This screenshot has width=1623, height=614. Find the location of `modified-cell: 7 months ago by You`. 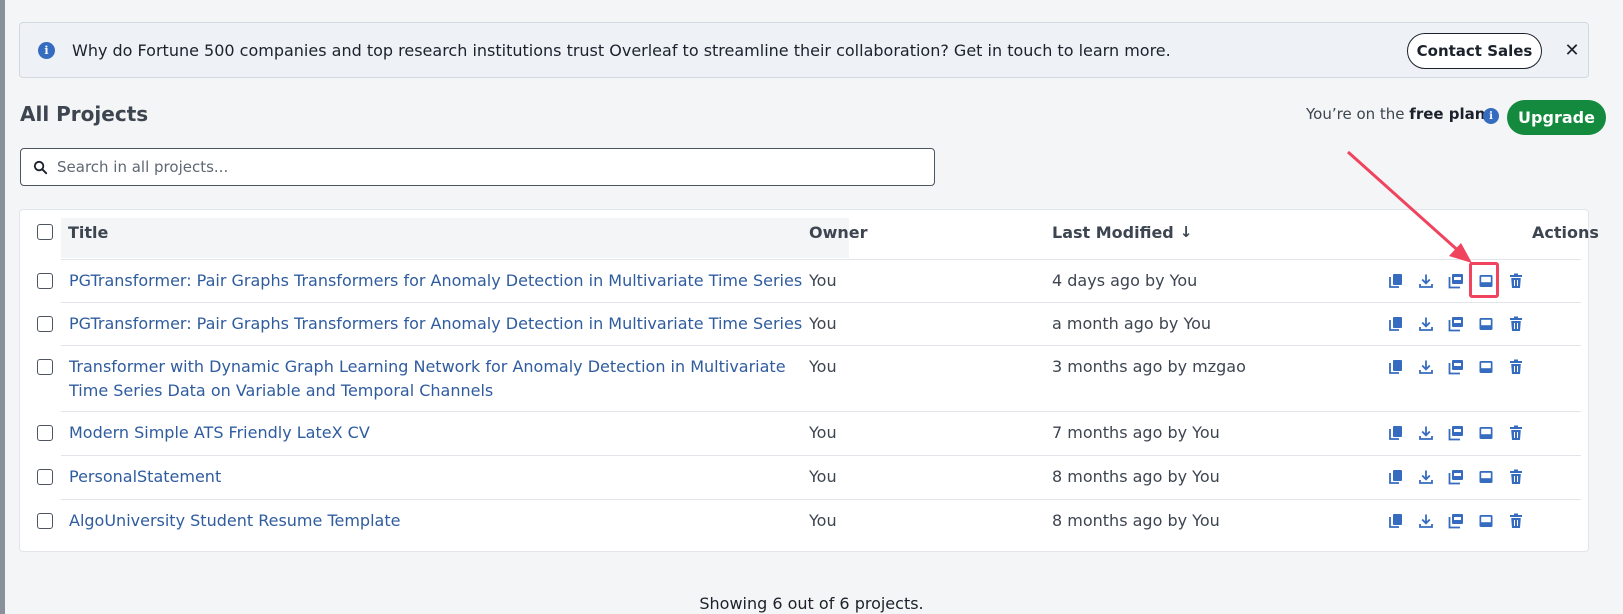

modified-cell: 7 months ago by You is located at coordinates (1136, 432).